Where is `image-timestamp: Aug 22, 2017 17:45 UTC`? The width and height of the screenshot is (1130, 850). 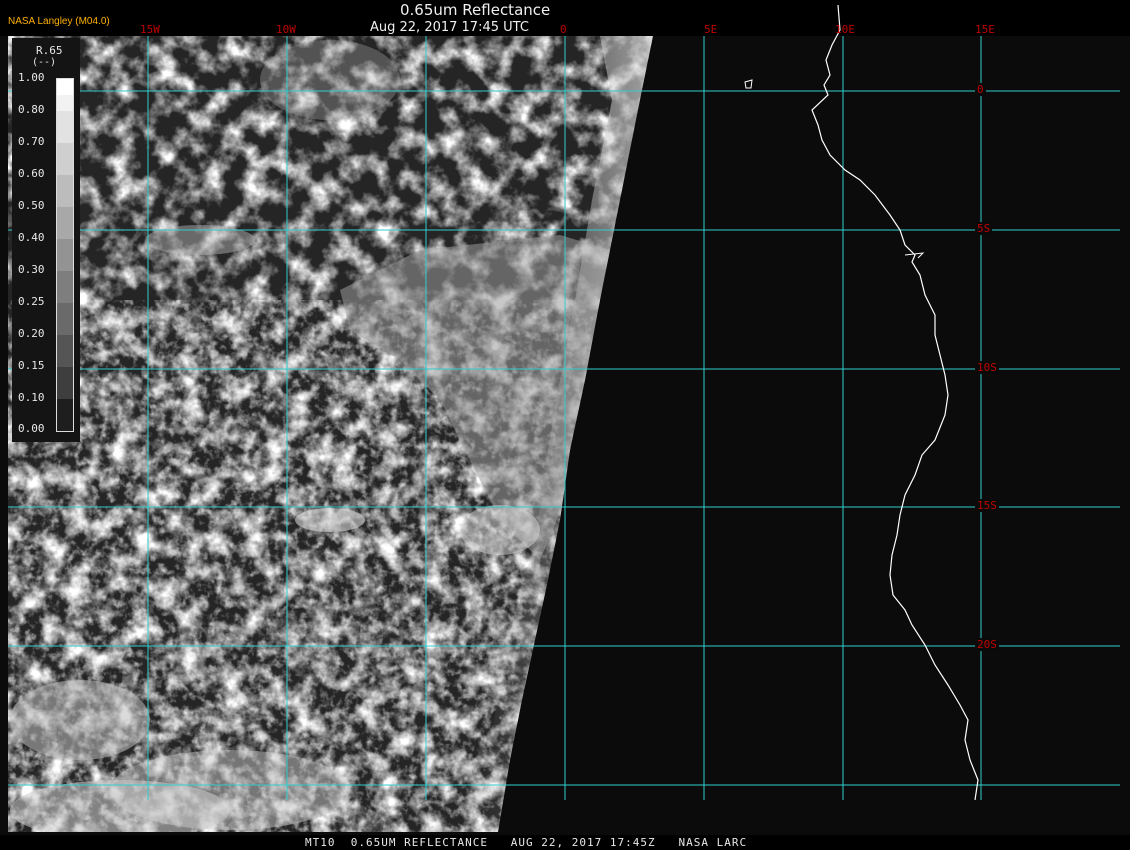
image-timestamp: Aug 22, 2017 17:45 UTC is located at coordinates (449, 27).